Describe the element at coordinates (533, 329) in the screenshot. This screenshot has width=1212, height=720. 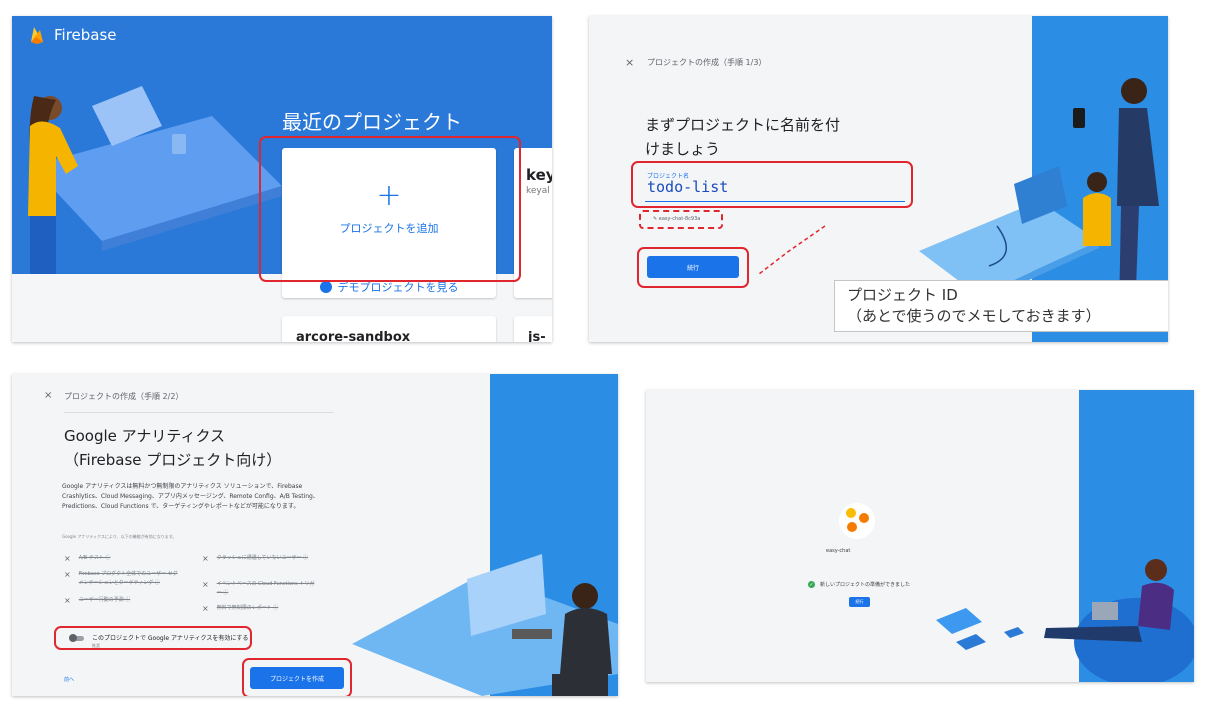
I see `project-card-js: js-` at that location.